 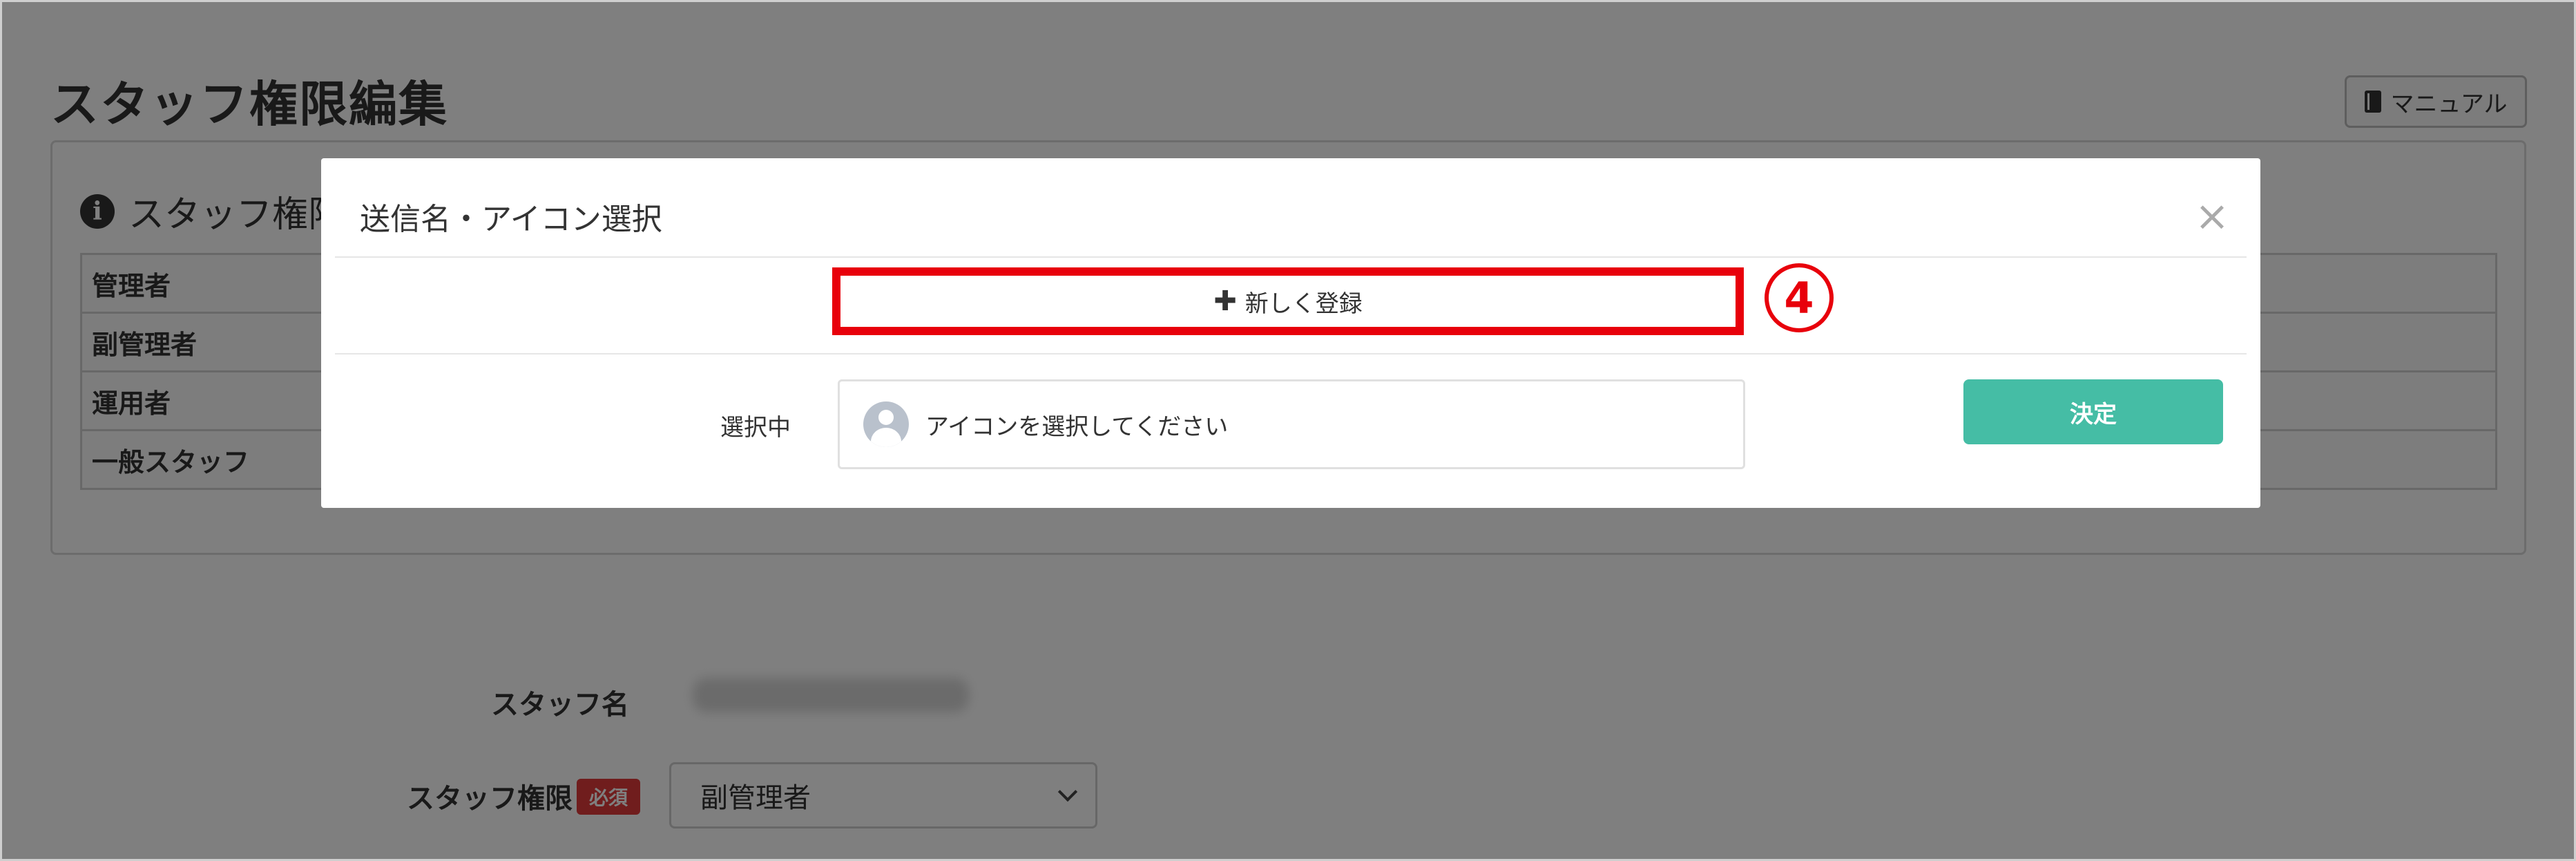 I want to click on modal-title: 送信名・アイコン選択, so click(x=511, y=220).